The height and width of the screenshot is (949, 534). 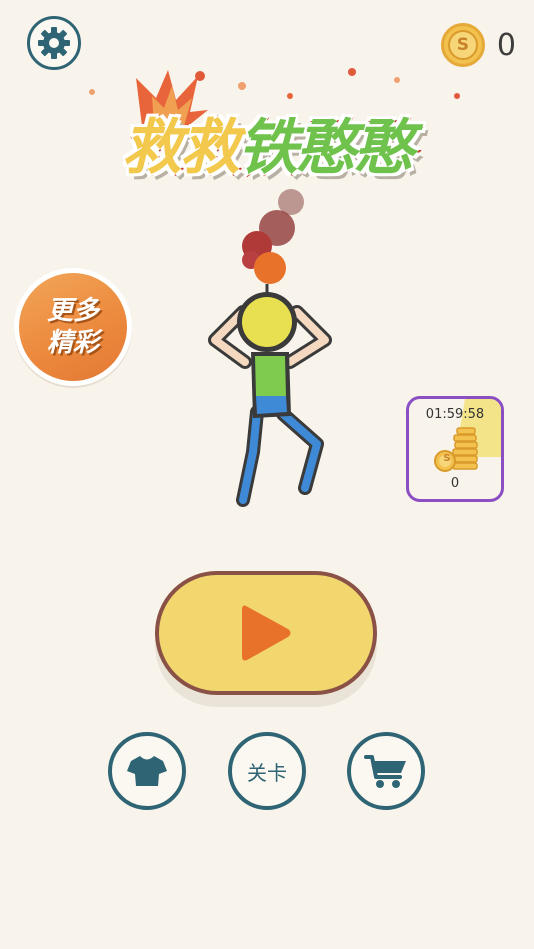 What do you see at coordinates (462, 45) in the screenshot?
I see `coin-icon: S` at bounding box center [462, 45].